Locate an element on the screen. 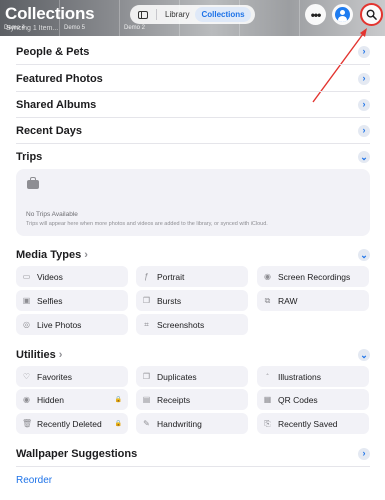  tile-label: Duplicates is located at coordinates (177, 376).